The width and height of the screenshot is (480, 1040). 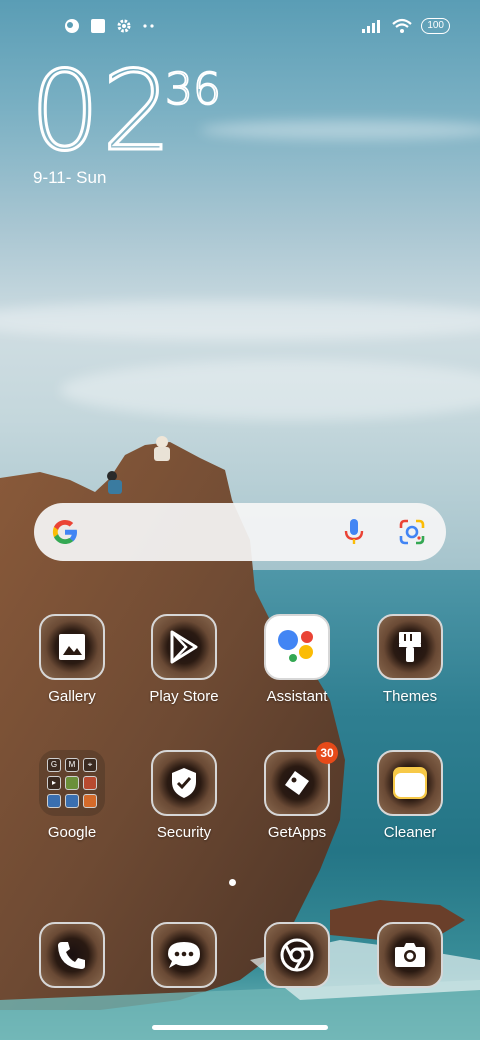 I want to click on messages-icon, so click(x=184, y=955).